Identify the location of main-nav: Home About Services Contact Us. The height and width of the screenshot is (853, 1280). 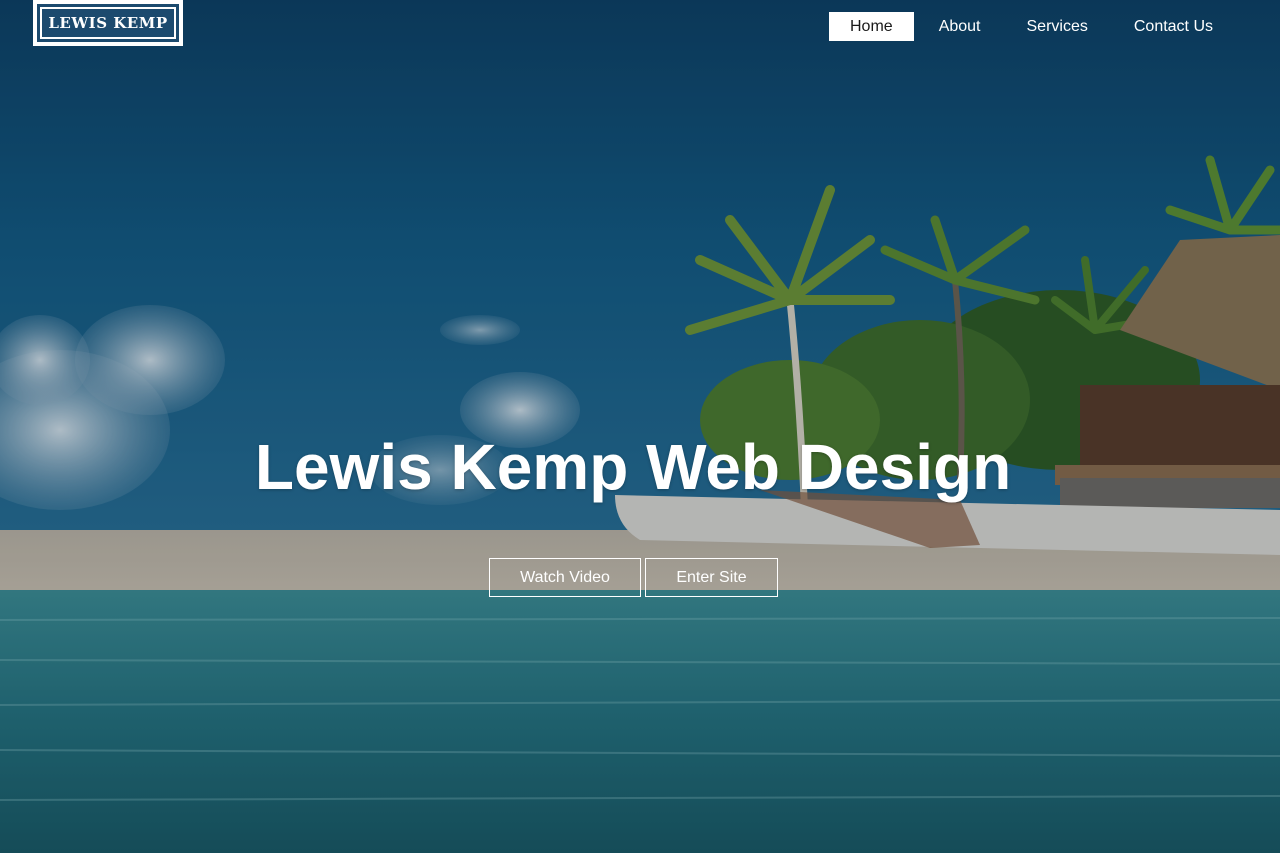
(1029, 26).